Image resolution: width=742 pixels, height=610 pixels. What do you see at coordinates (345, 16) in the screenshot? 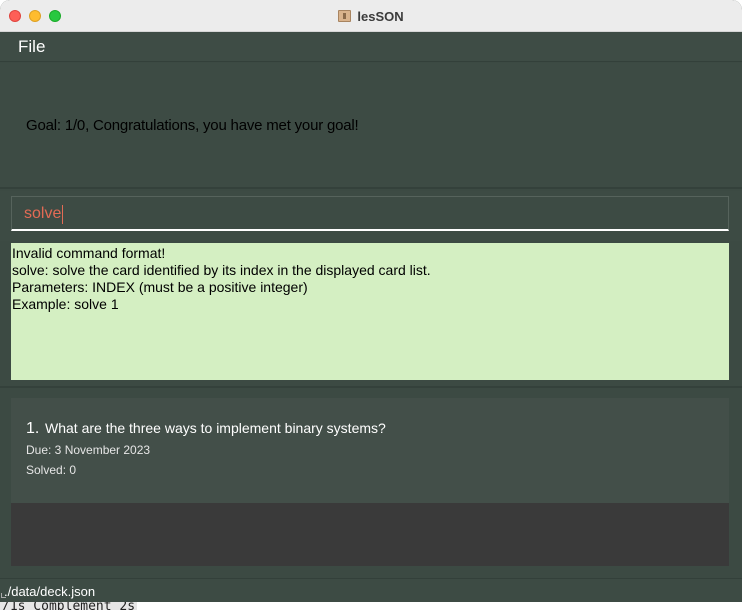
I see `app-icon` at bounding box center [345, 16].